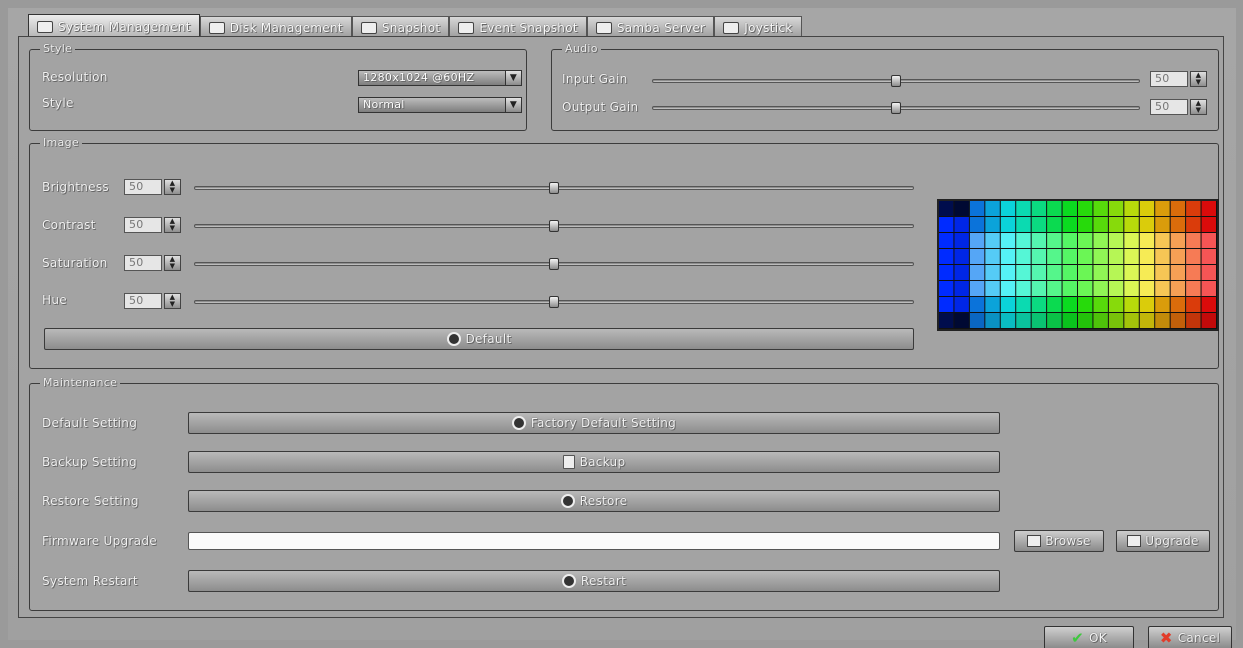  Describe the element at coordinates (90, 423) in the screenshot. I see `default-setting-label: Default Setting` at that location.